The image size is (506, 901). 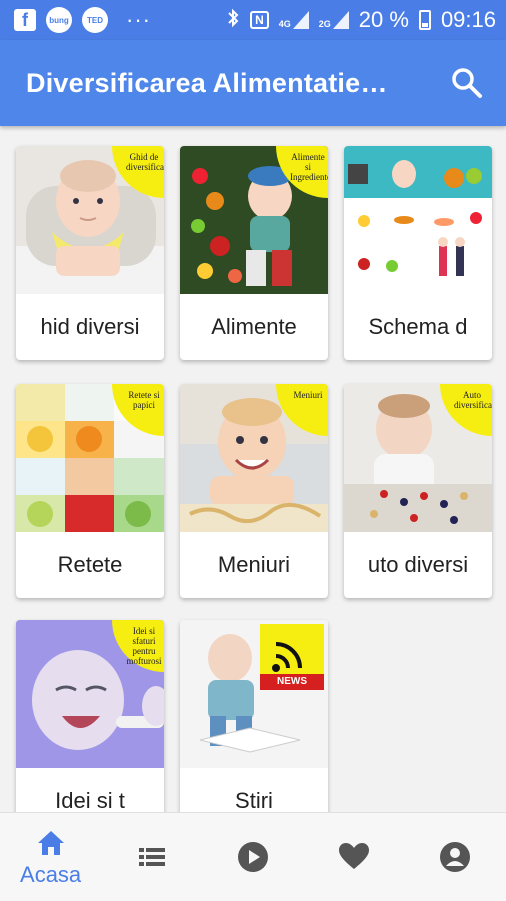 I want to click on bung-notification-icon: bung, so click(x=59, y=20).